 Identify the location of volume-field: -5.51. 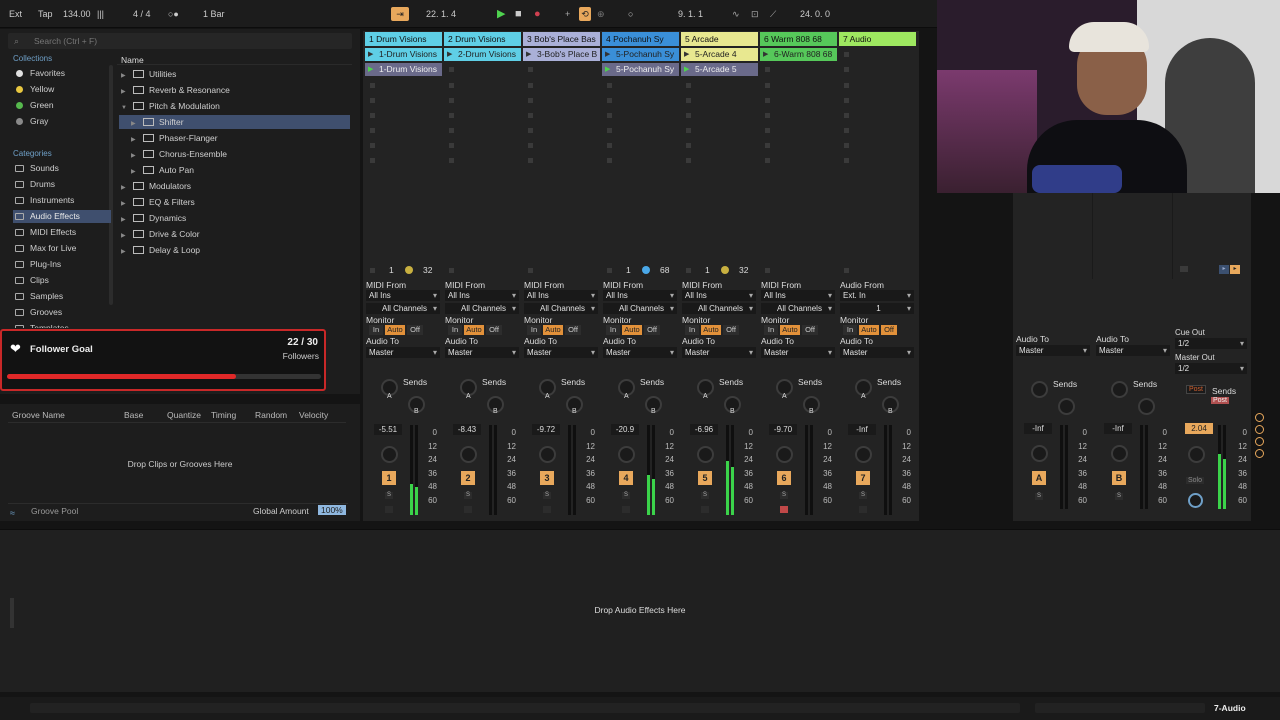
(388, 429).